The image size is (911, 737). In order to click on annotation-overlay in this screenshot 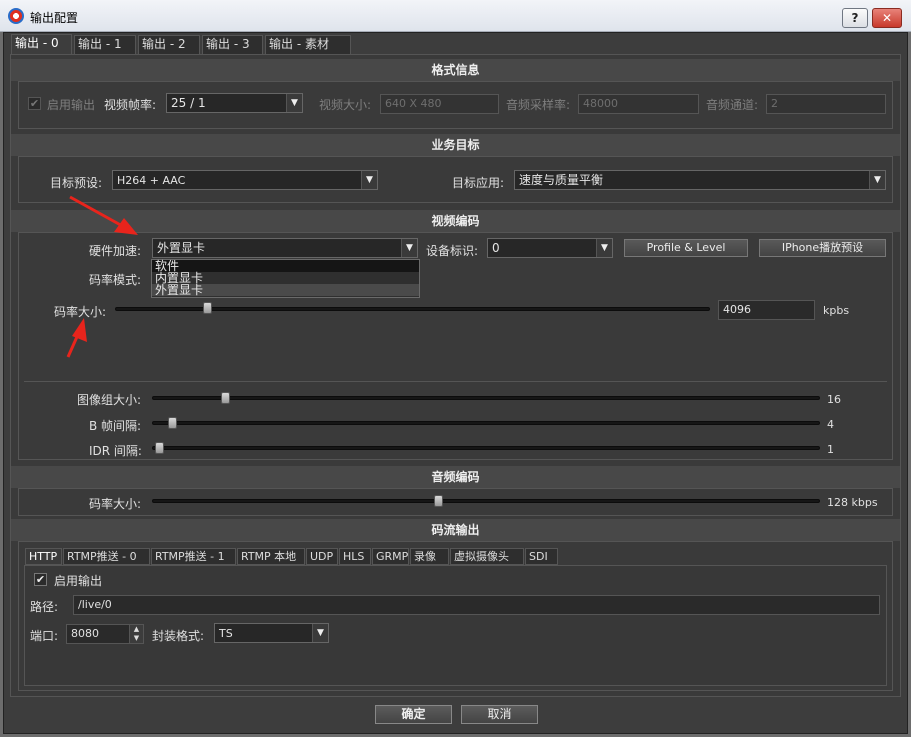, I will do `click(102, 276)`.